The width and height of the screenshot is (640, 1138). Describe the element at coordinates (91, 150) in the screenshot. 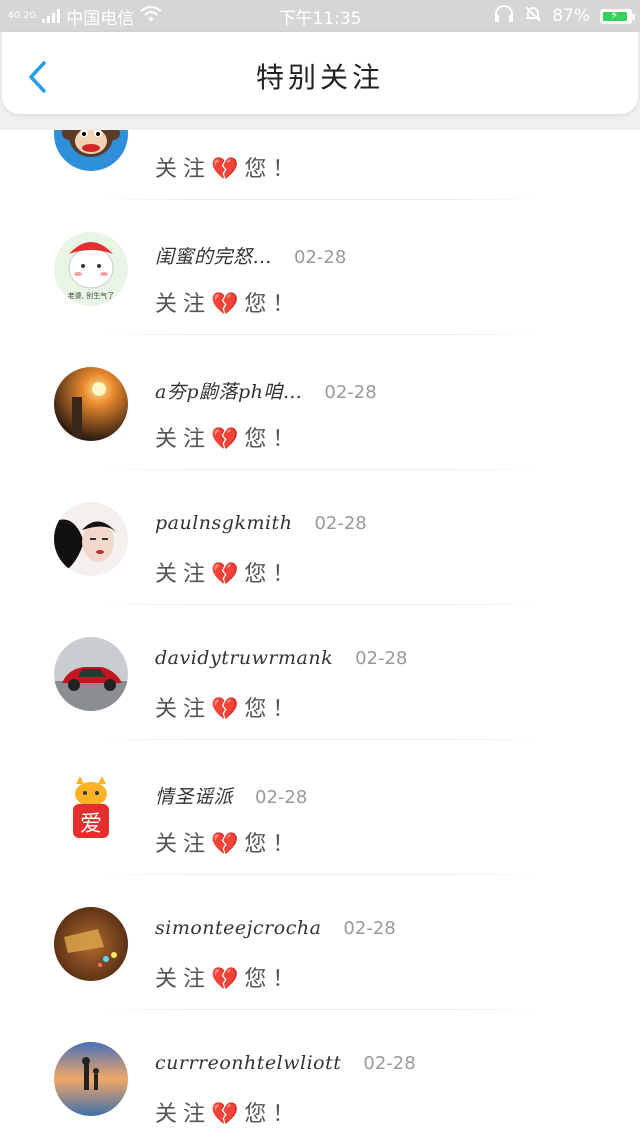

I see `monkey-avatar` at that location.